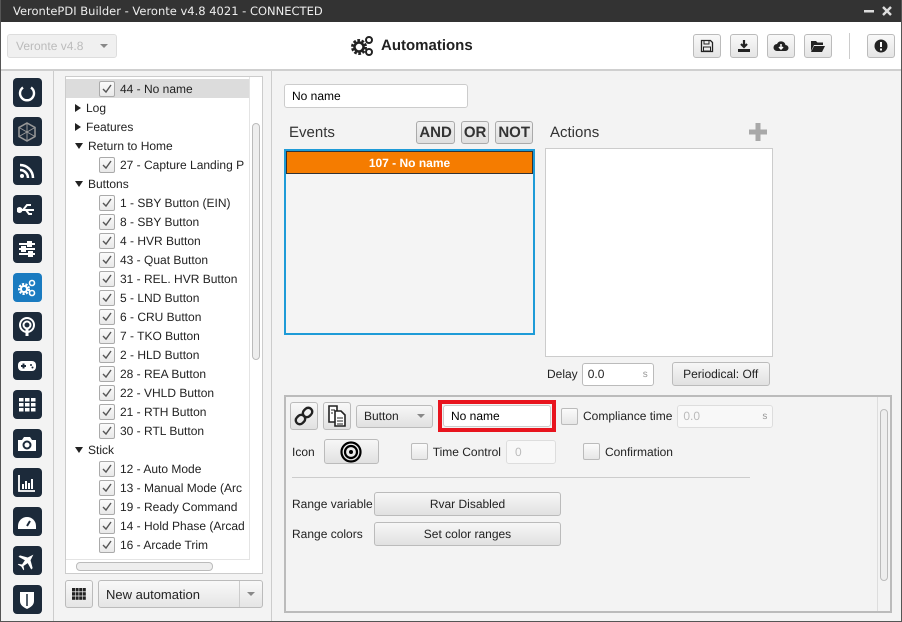 The image size is (902, 622). Describe the element at coordinates (157, 411) in the screenshot. I see `tree-item: 21 - RTH Button` at that location.